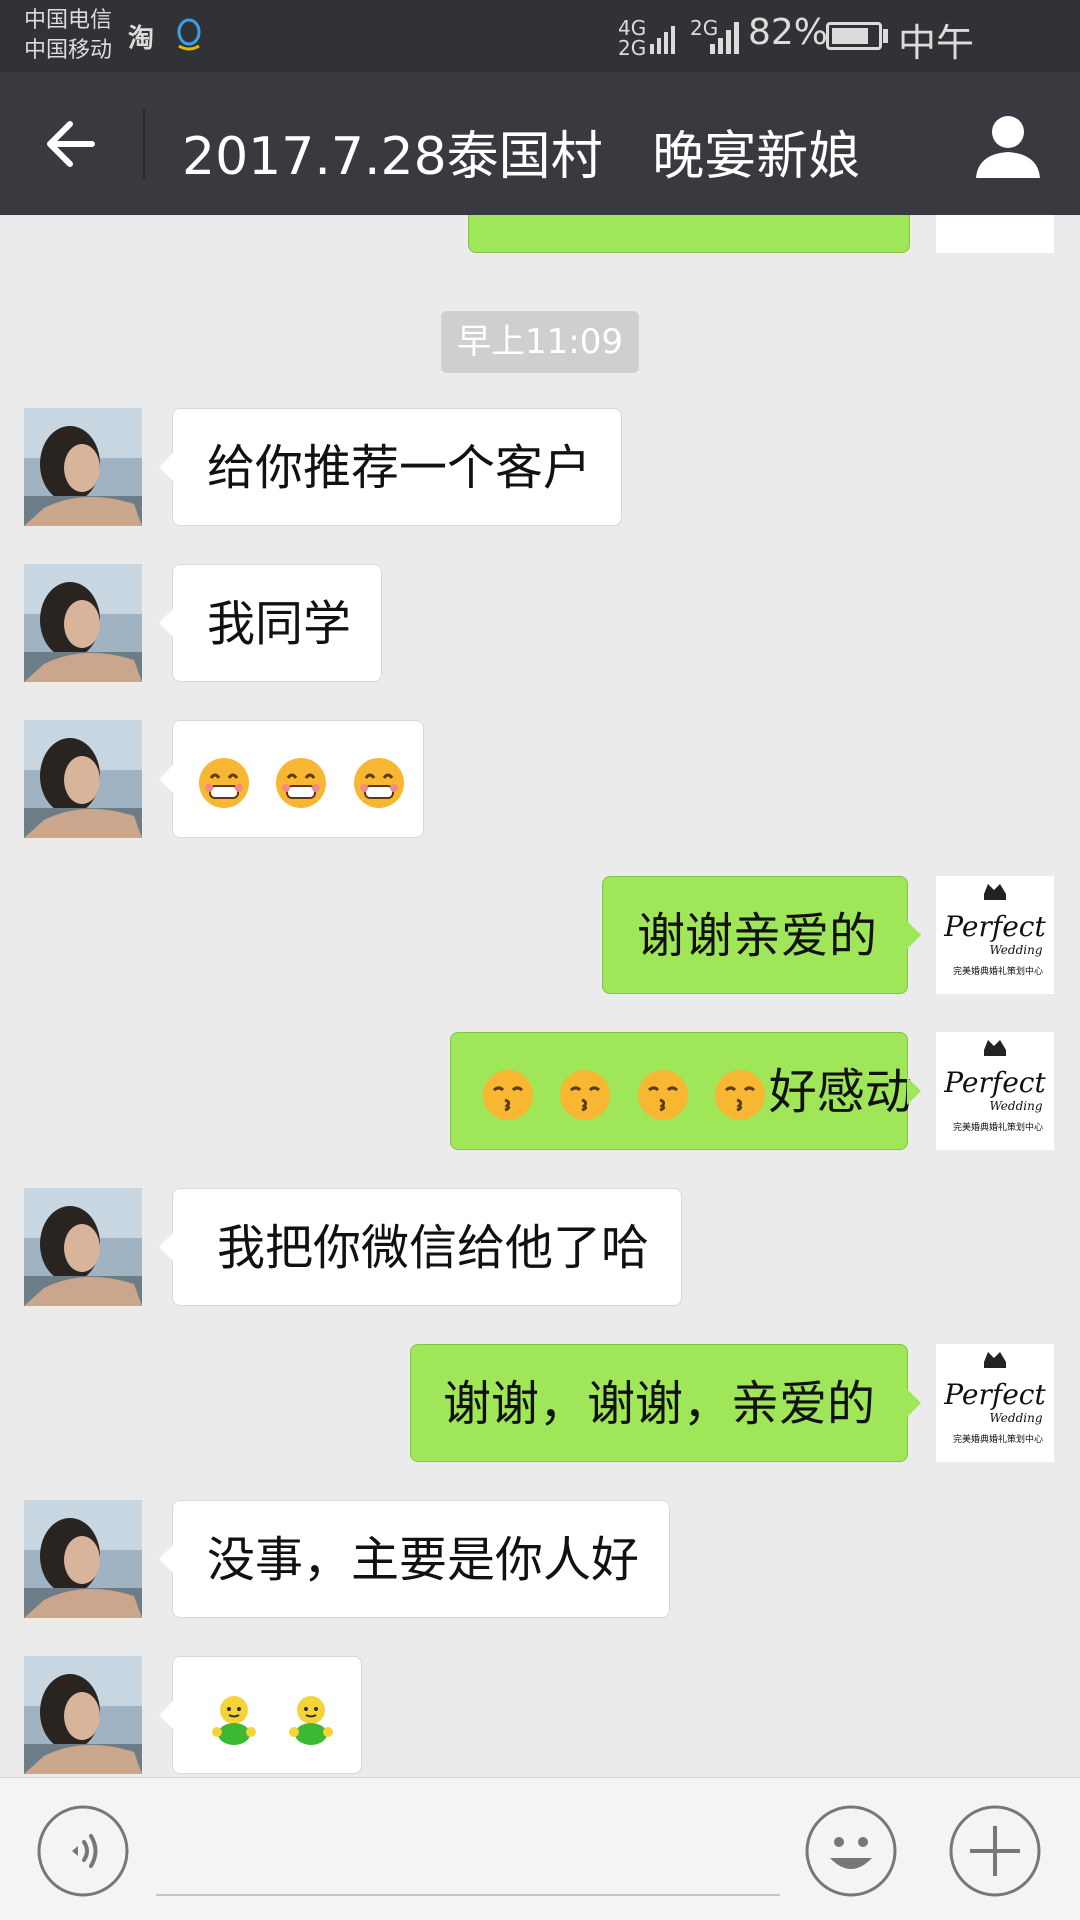 Image resolution: width=1080 pixels, height=1920 pixels. I want to click on brand-script-text: Perfect, so click(994, 926).